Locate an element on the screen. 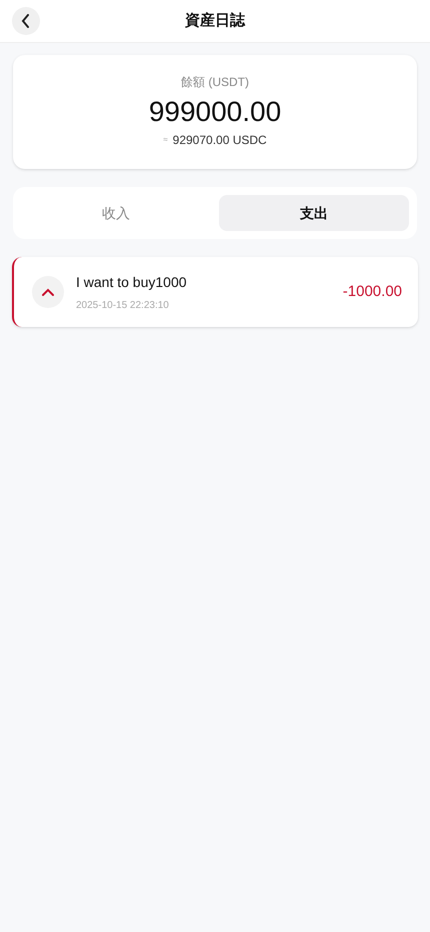 The image size is (430, 932). back-button is located at coordinates (26, 21).